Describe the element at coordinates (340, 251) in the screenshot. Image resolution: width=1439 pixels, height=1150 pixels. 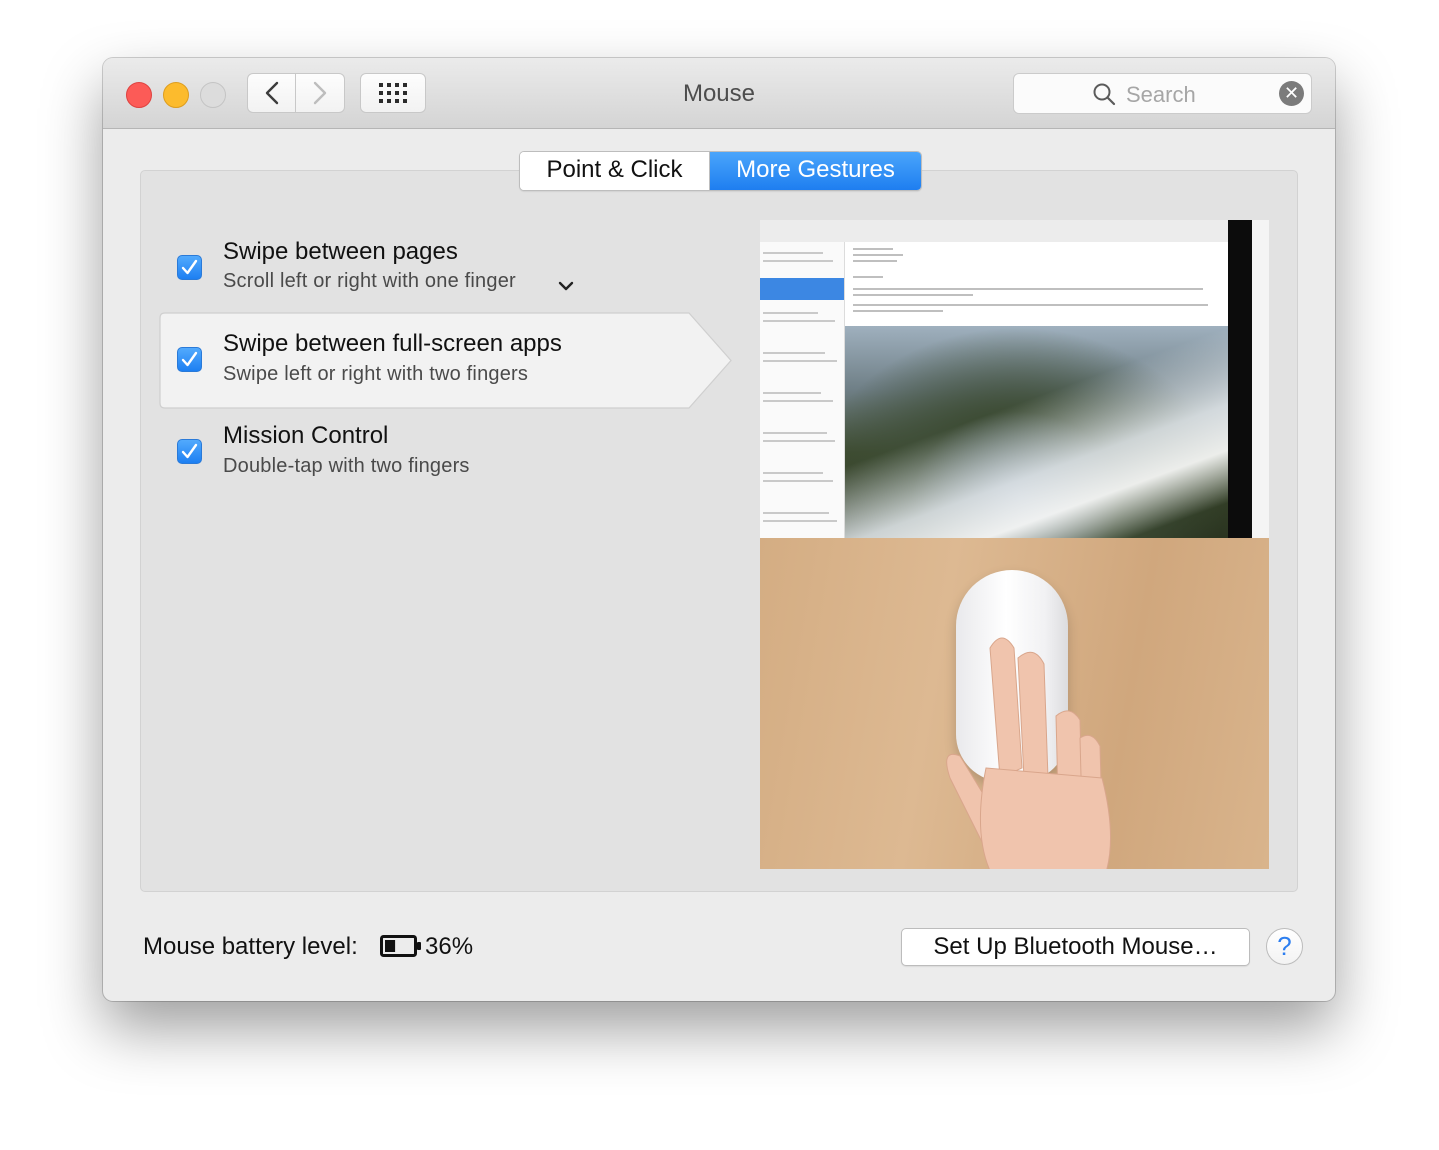
I see `swipe-pages-title: Swipe between pages` at that location.